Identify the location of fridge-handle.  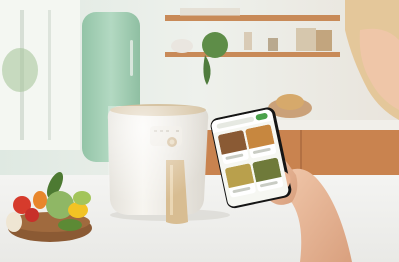
(131, 58).